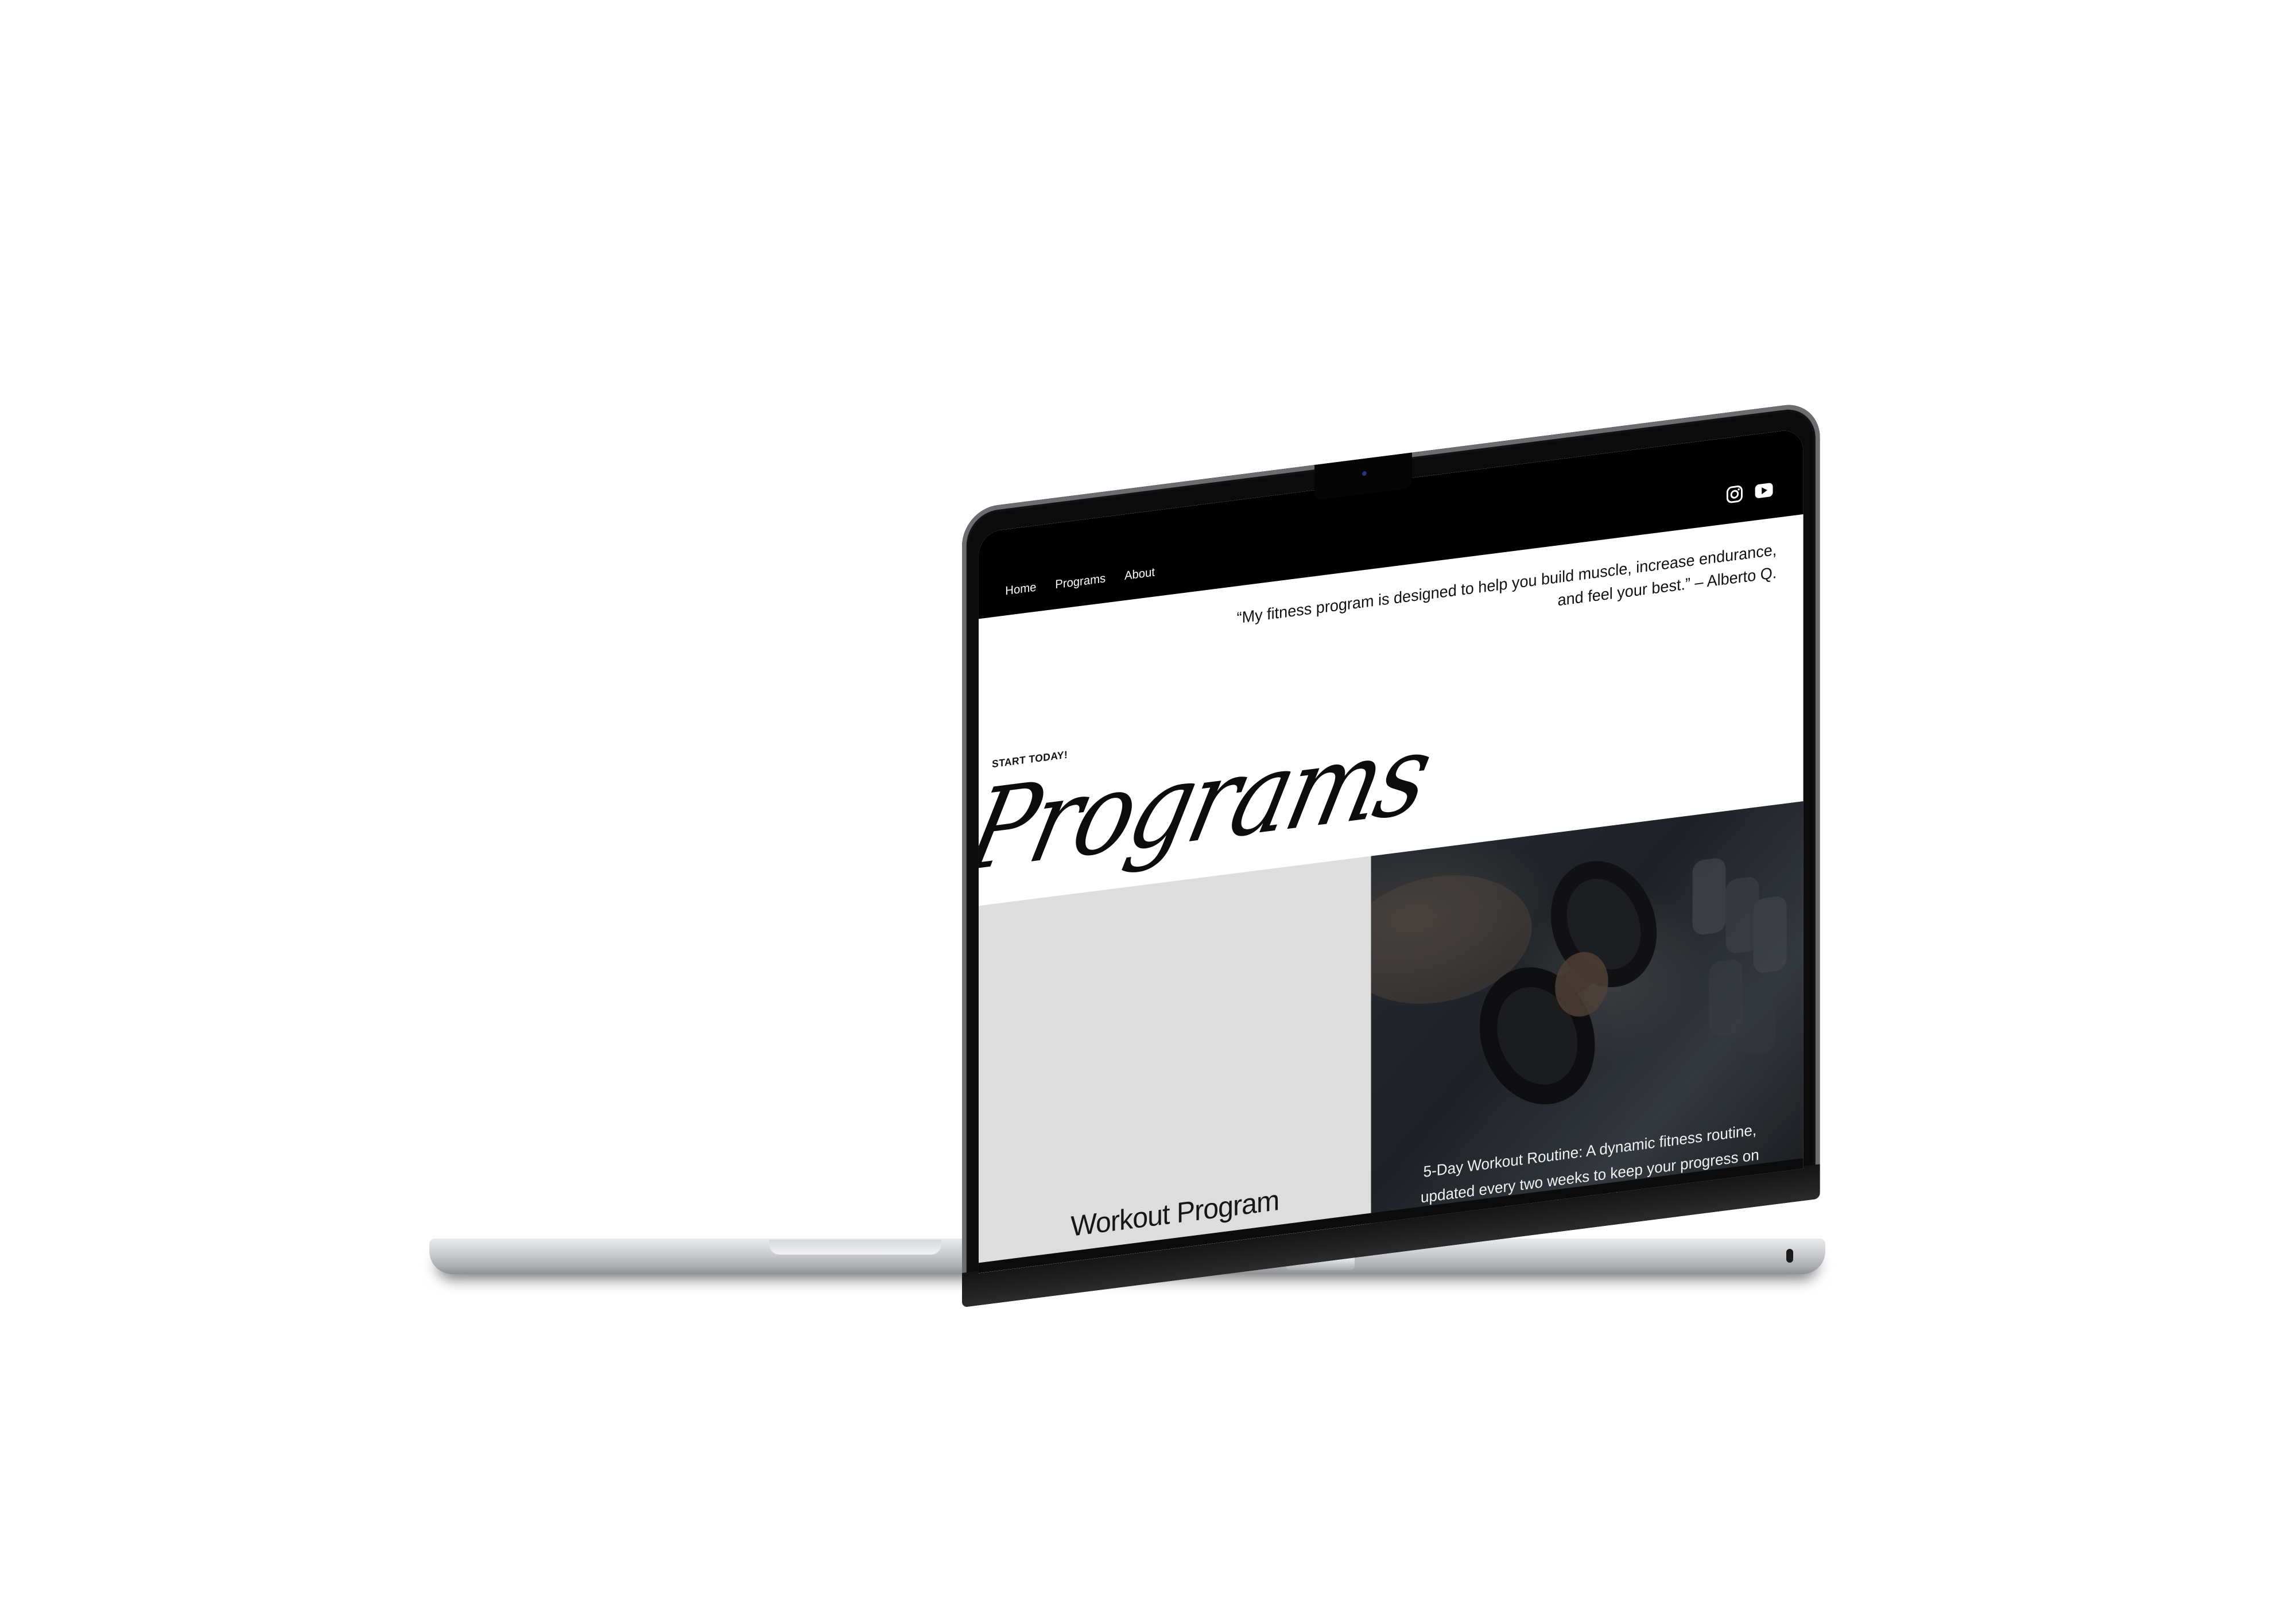 This screenshot has height=1607, width=2296. I want to click on nav-about-link: About, so click(1139, 574).